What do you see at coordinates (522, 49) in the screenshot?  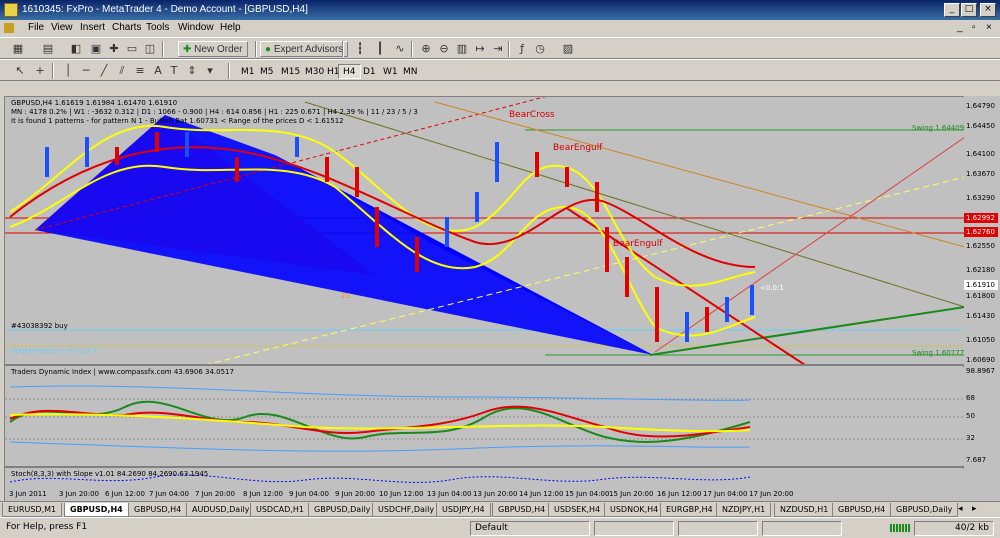 I see `indicators-icon: ƒ` at bounding box center [522, 49].